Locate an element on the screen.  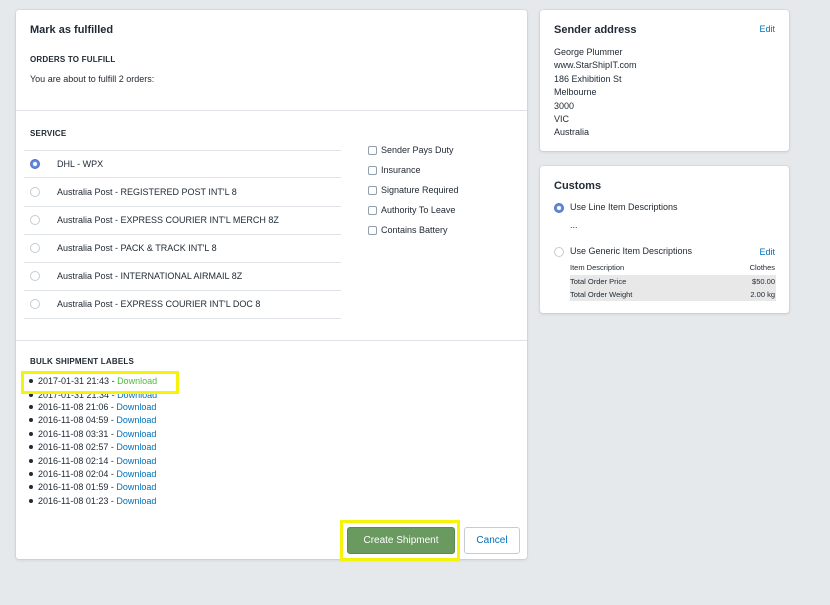
service-label: Australia Post - REGISTERED POST INT'L 8 is located at coordinates (147, 192).